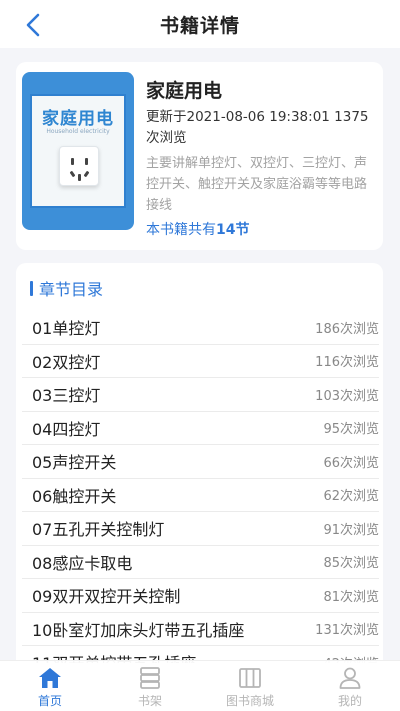 This screenshot has width=400, height=711. What do you see at coordinates (351, 463) in the screenshot?
I see `chapter-views: 66次浏览` at bounding box center [351, 463].